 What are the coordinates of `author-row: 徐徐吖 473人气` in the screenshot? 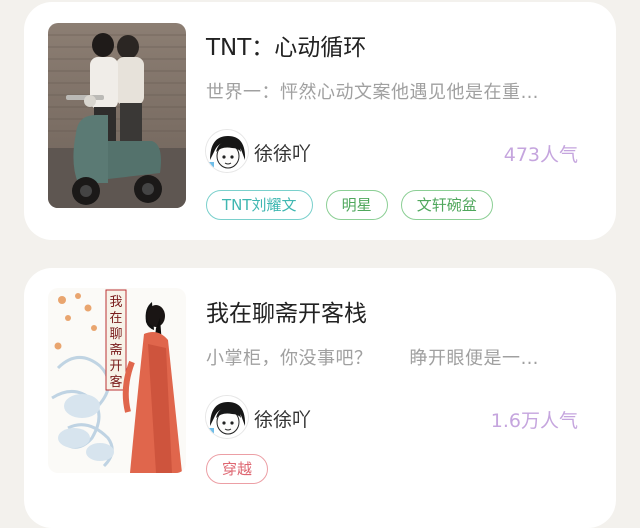 It's located at (395, 152).